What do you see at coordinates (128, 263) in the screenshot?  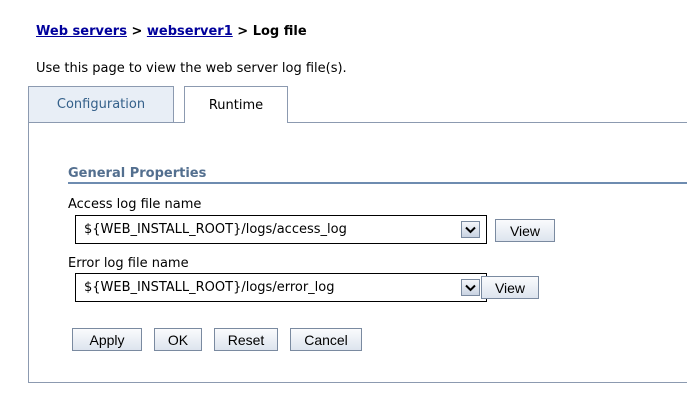 I see `error-log-label: Error log file name` at bounding box center [128, 263].